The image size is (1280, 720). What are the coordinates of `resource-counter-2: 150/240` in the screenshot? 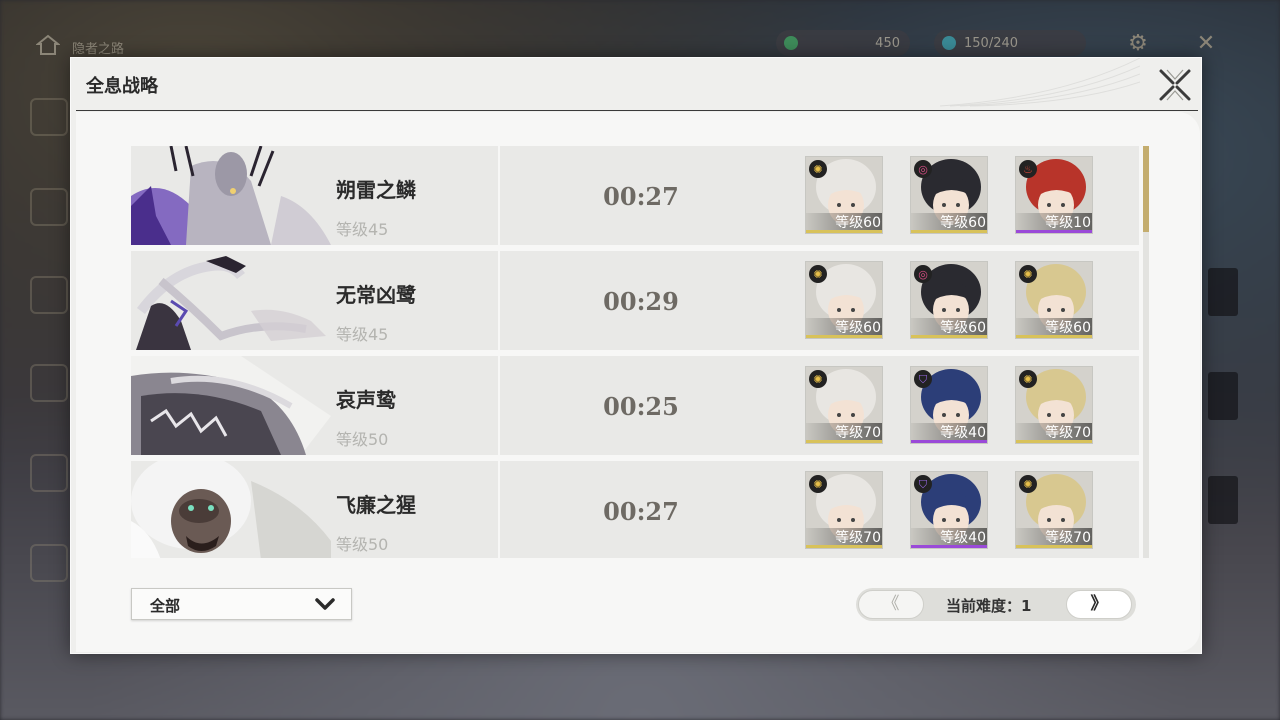 It's located at (1010, 43).